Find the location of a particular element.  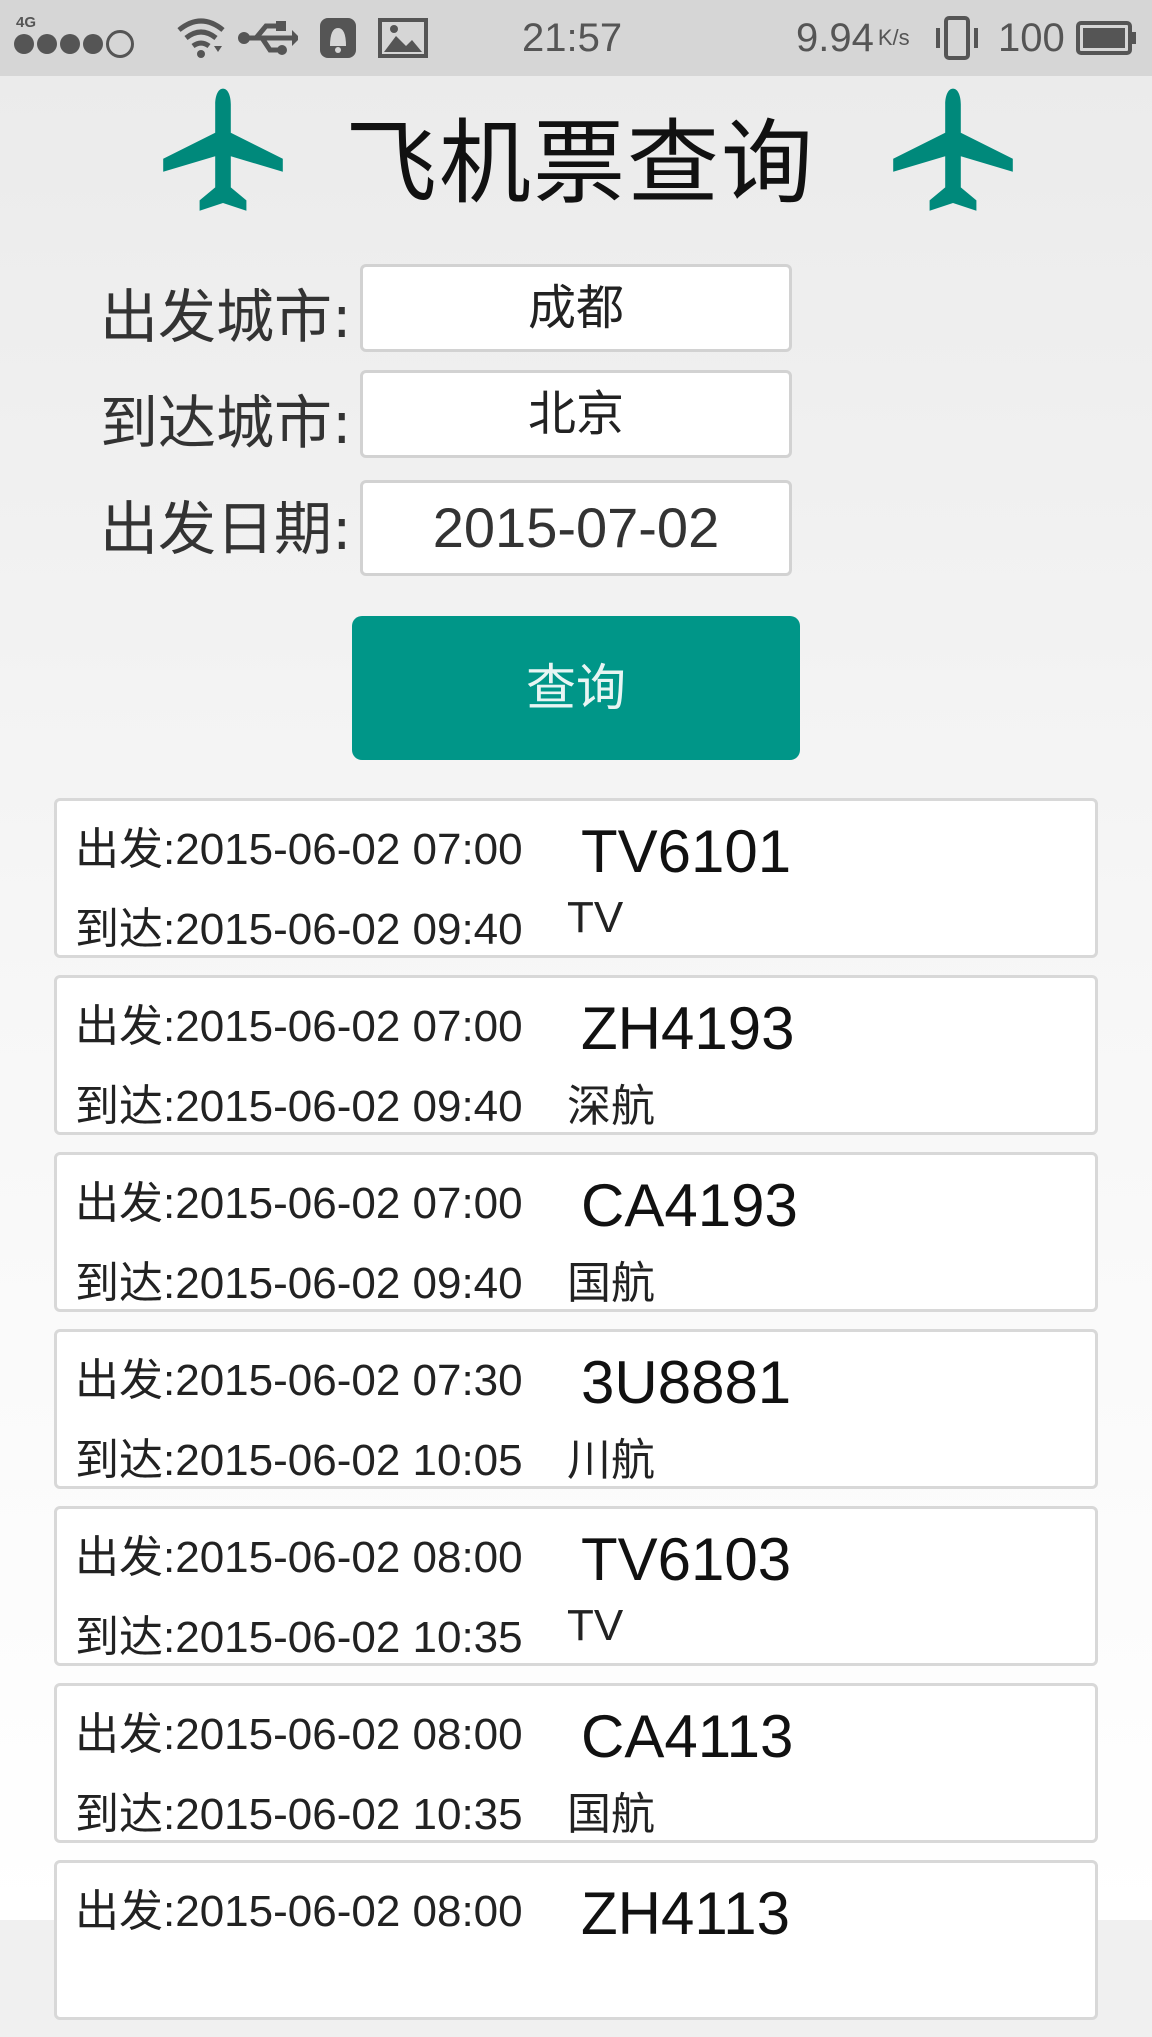

flight-number: ZH4193 is located at coordinates (688, 1028).